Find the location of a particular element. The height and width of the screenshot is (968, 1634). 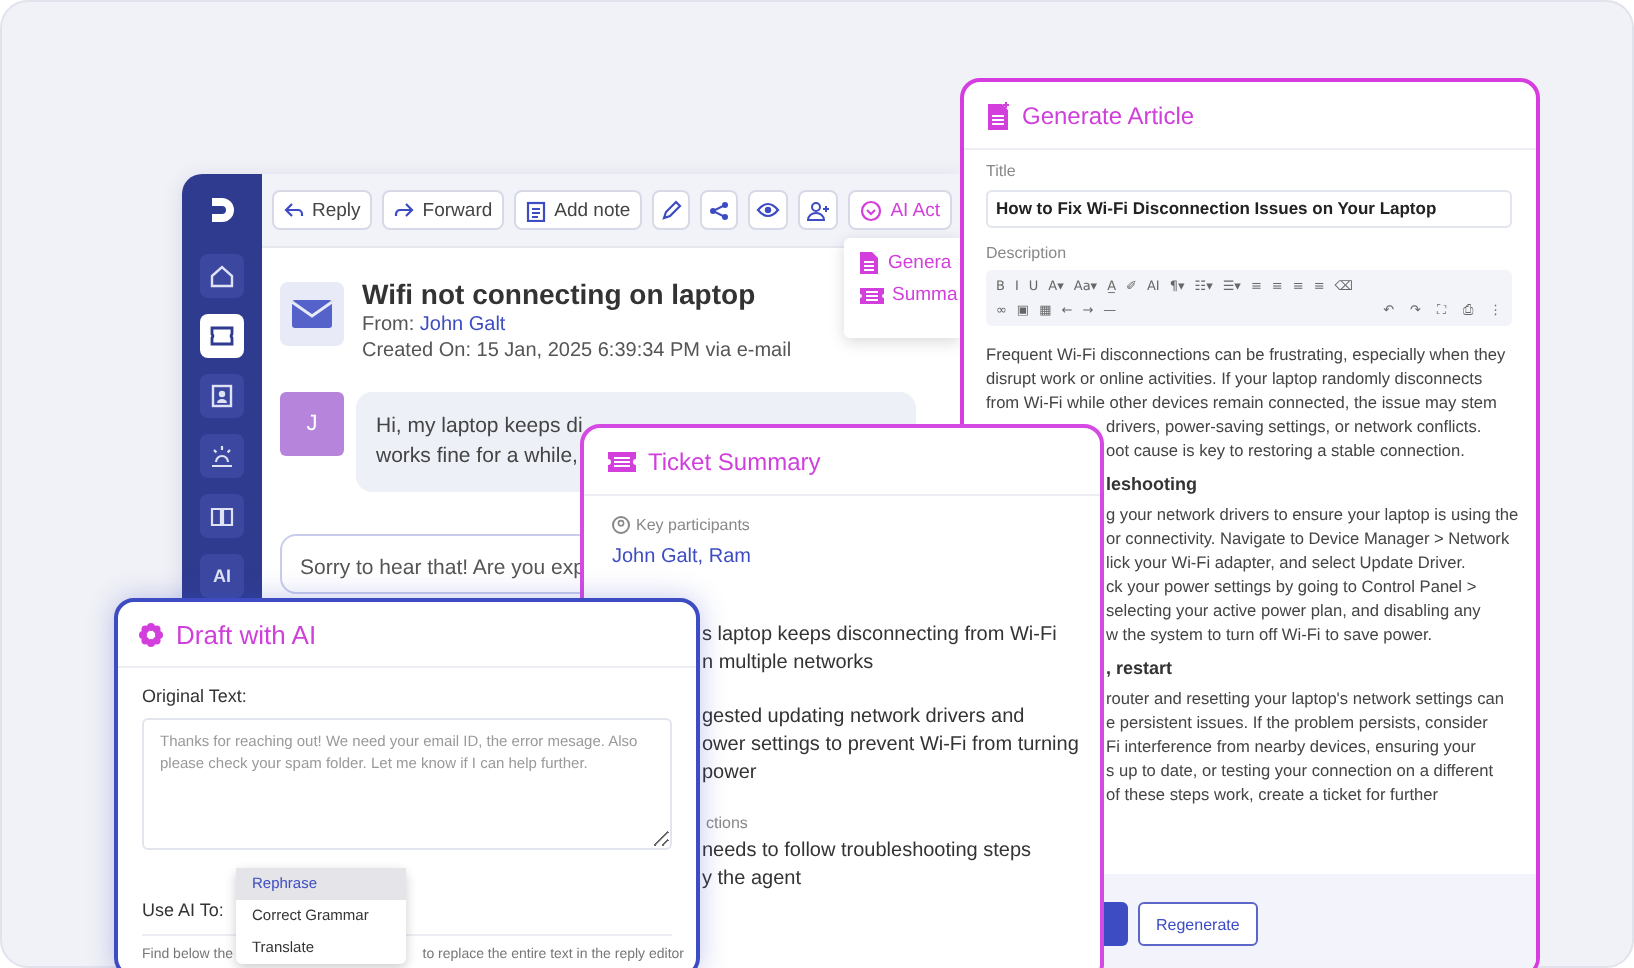

original-text-label: Original Text: is located at coordinates (195, 696).